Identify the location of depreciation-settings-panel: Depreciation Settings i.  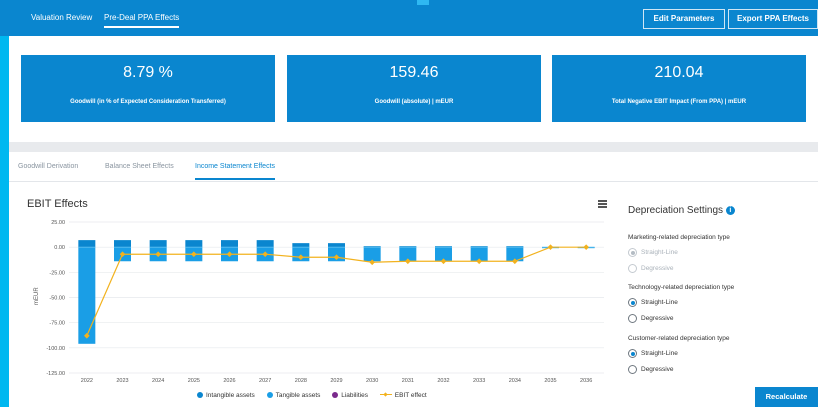
(681, 210).